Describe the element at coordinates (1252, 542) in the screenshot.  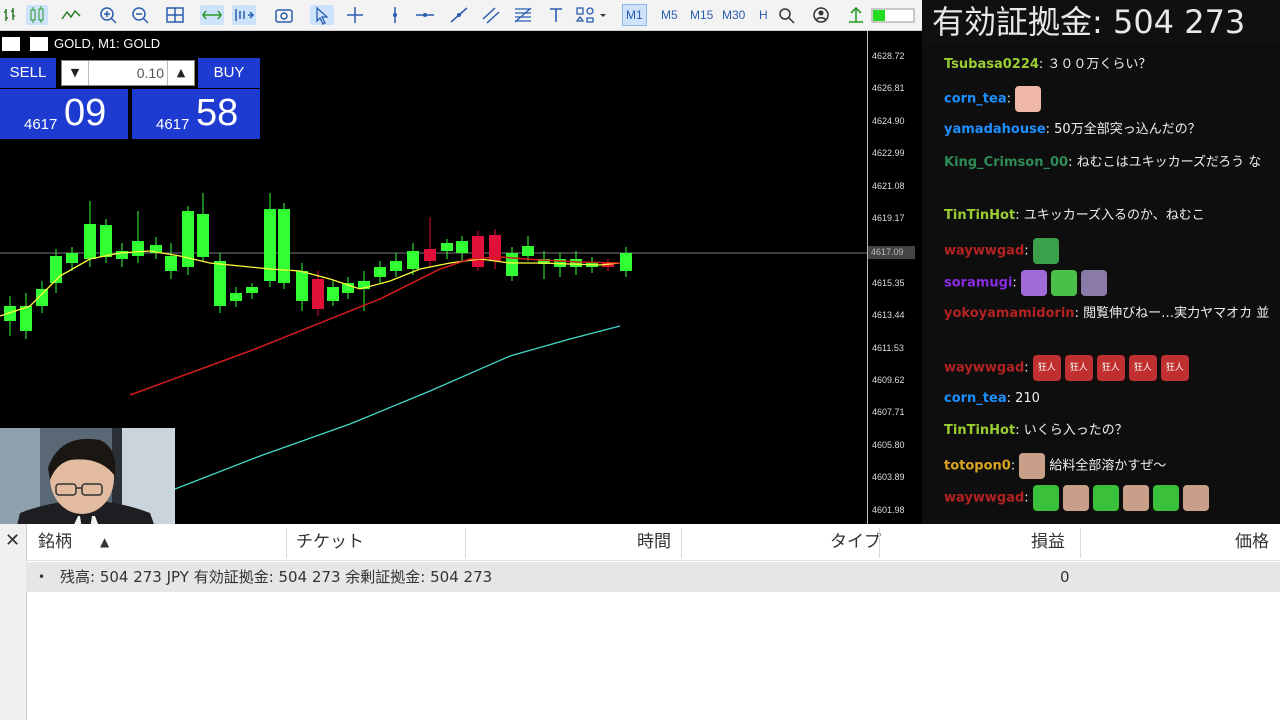
I see `column-price: 価格` at that location.